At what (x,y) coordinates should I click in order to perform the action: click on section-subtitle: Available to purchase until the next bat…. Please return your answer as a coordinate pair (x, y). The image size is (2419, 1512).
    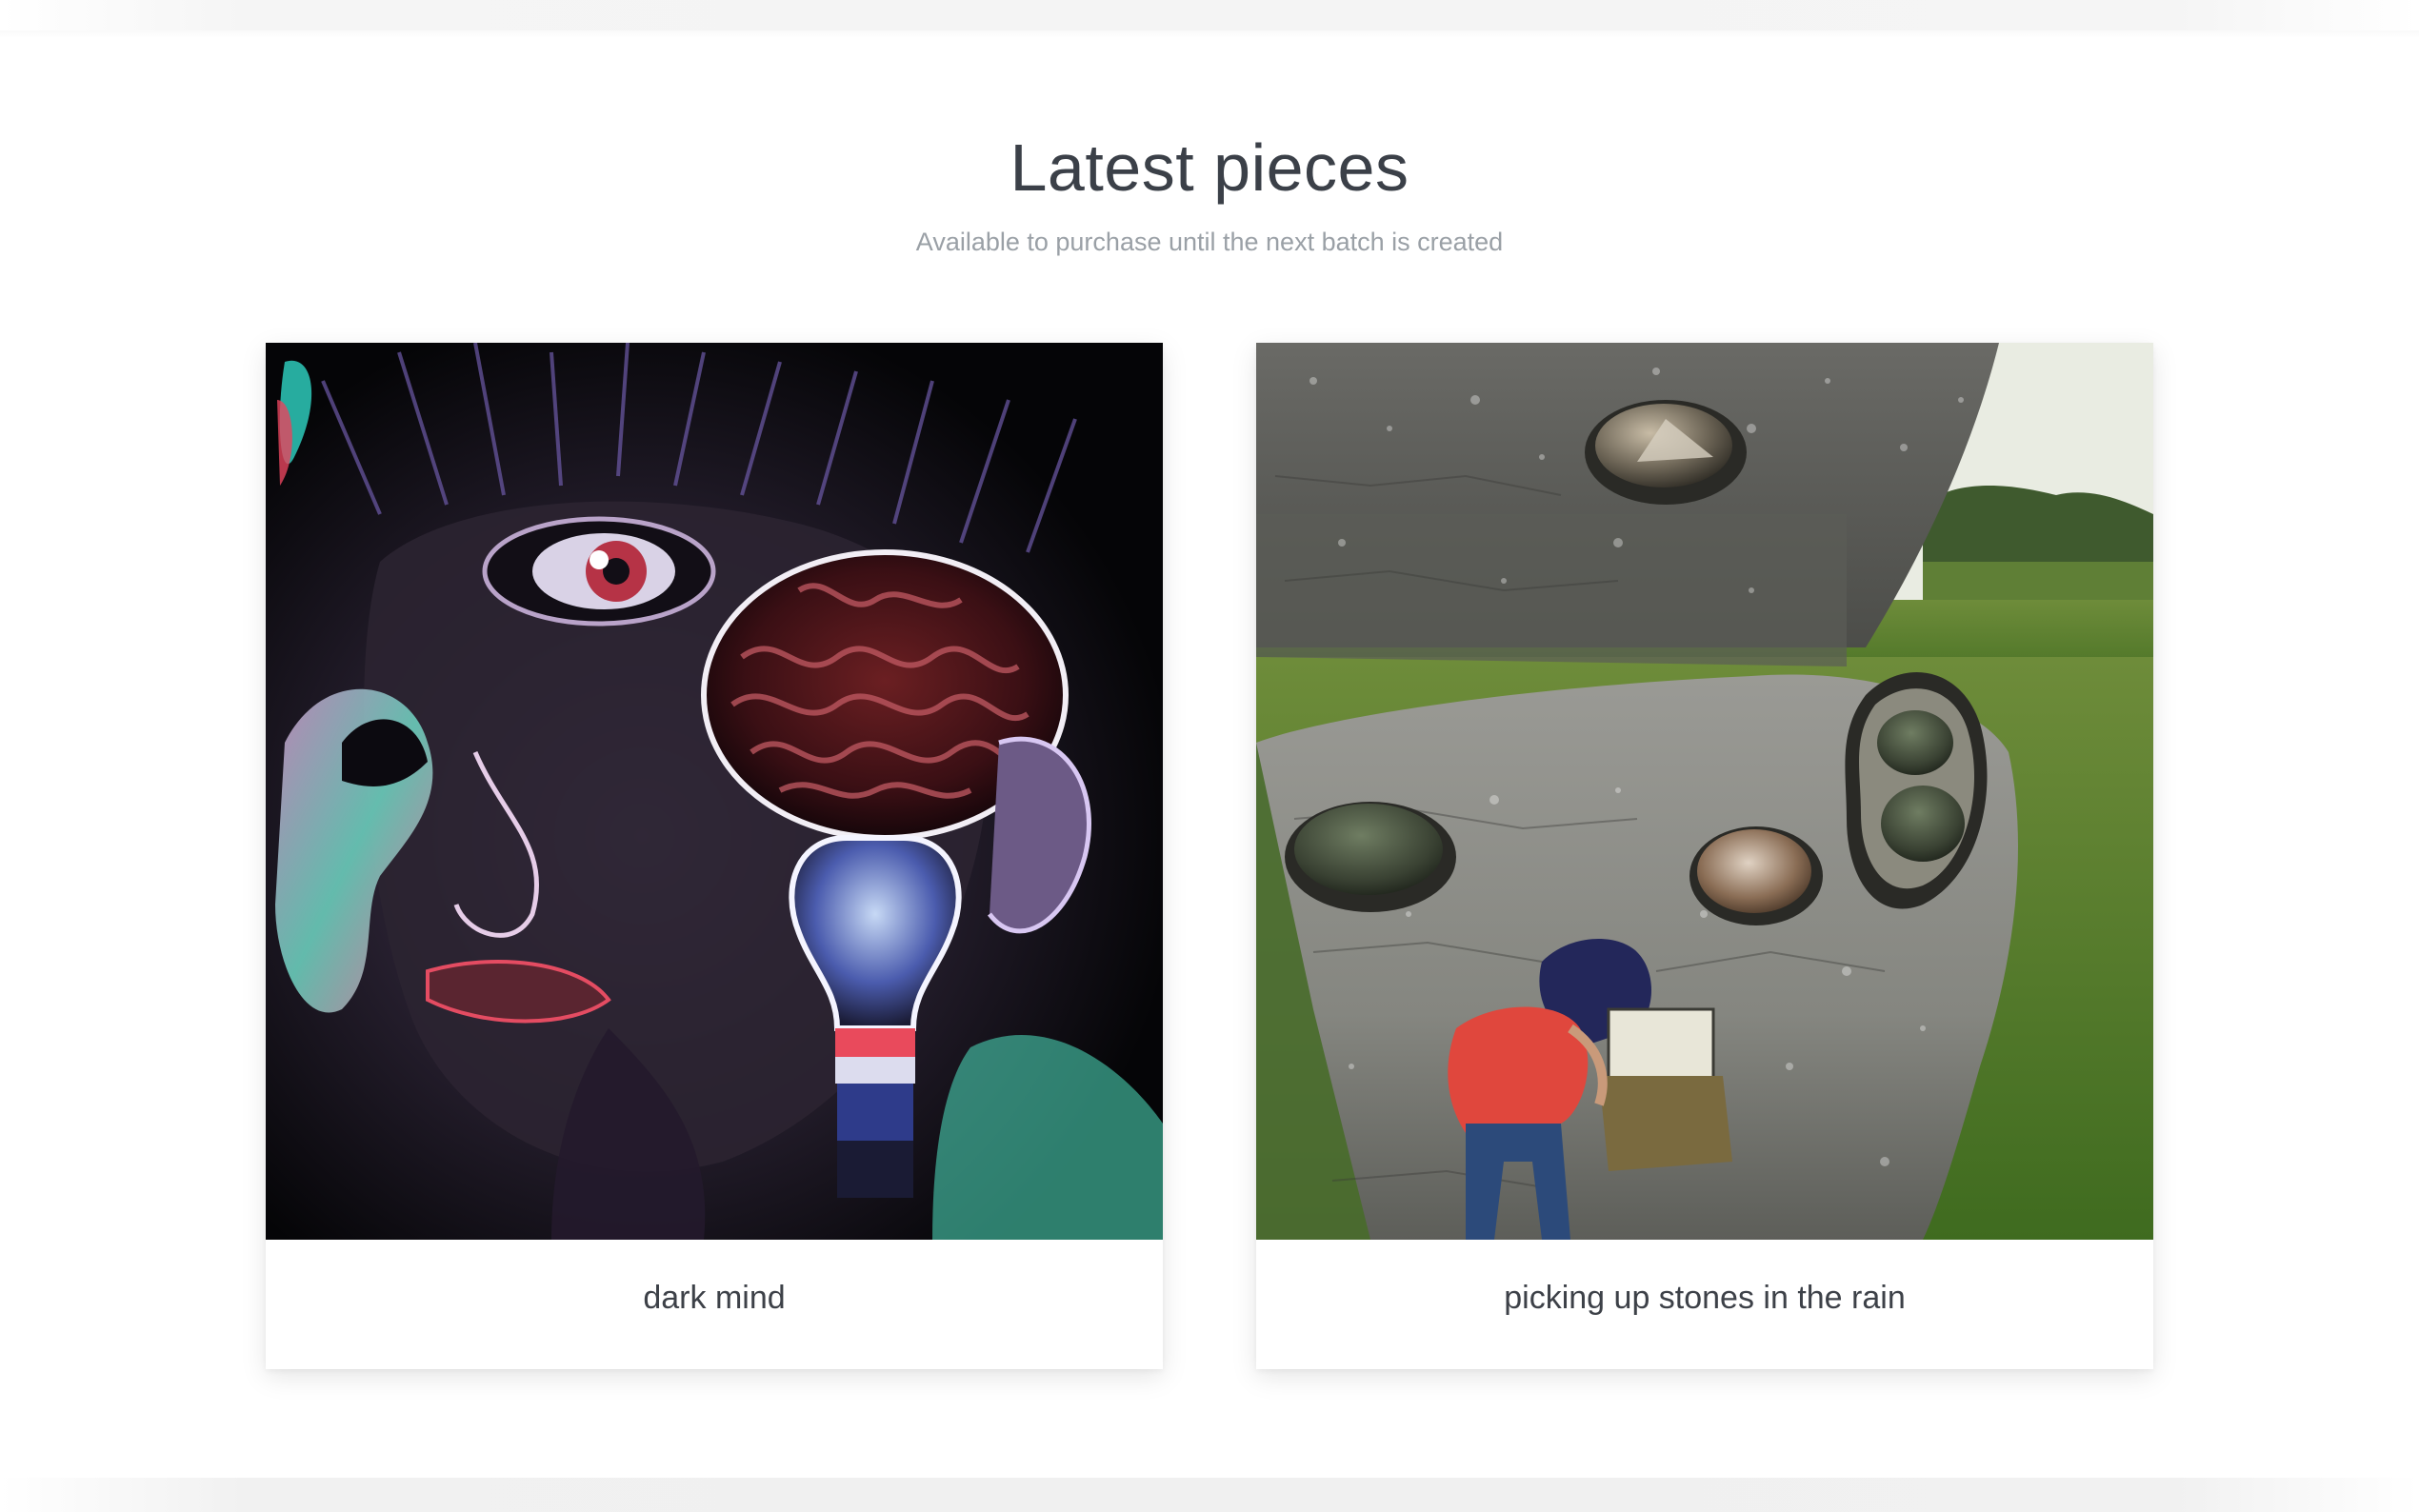
    Looking at the image, I should click on (1209, 242).